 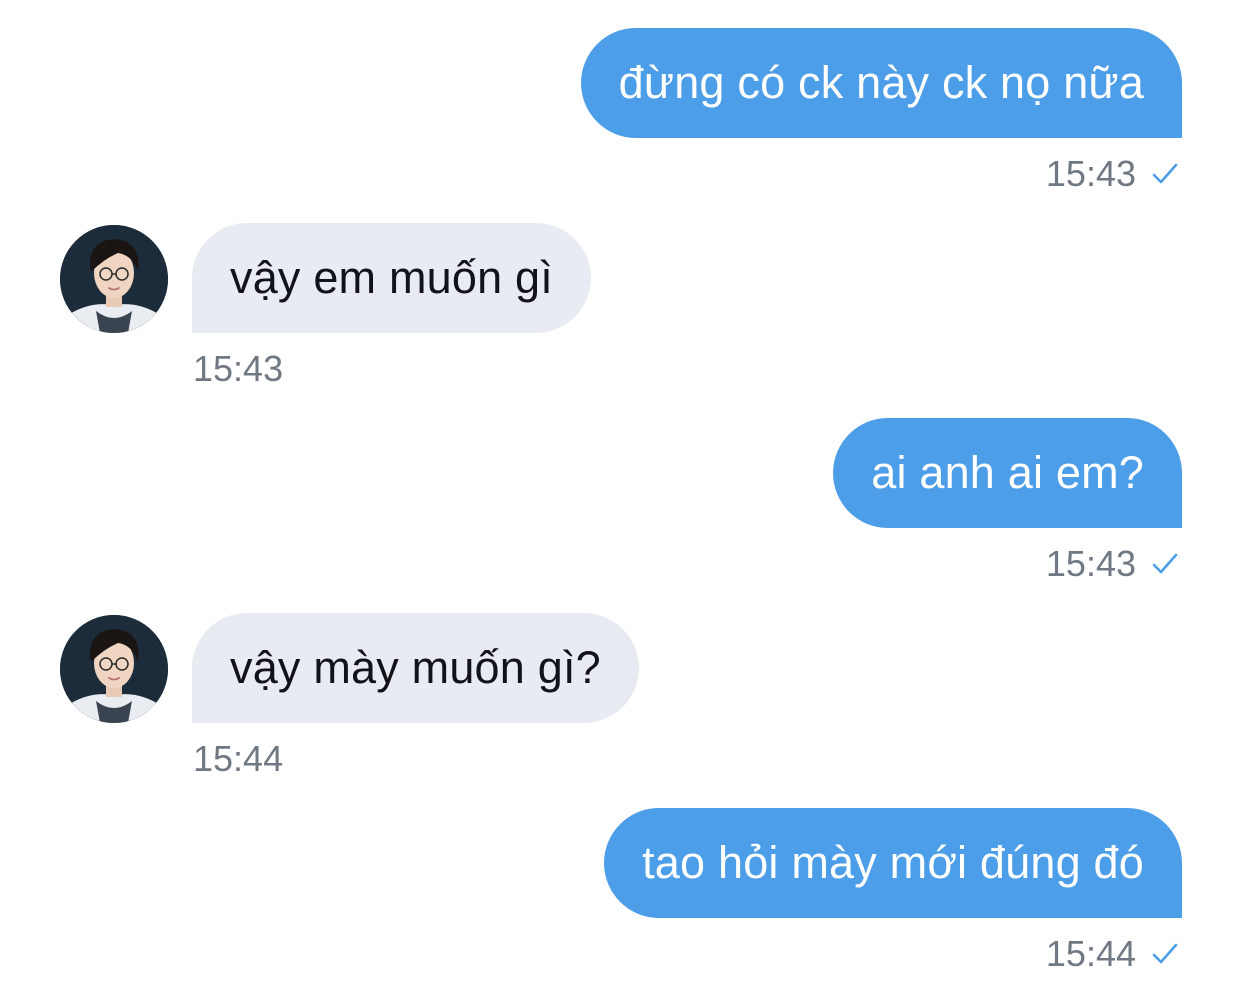 I want to click on message-text: vậy em muốn gì, so click(x=391, y=277).